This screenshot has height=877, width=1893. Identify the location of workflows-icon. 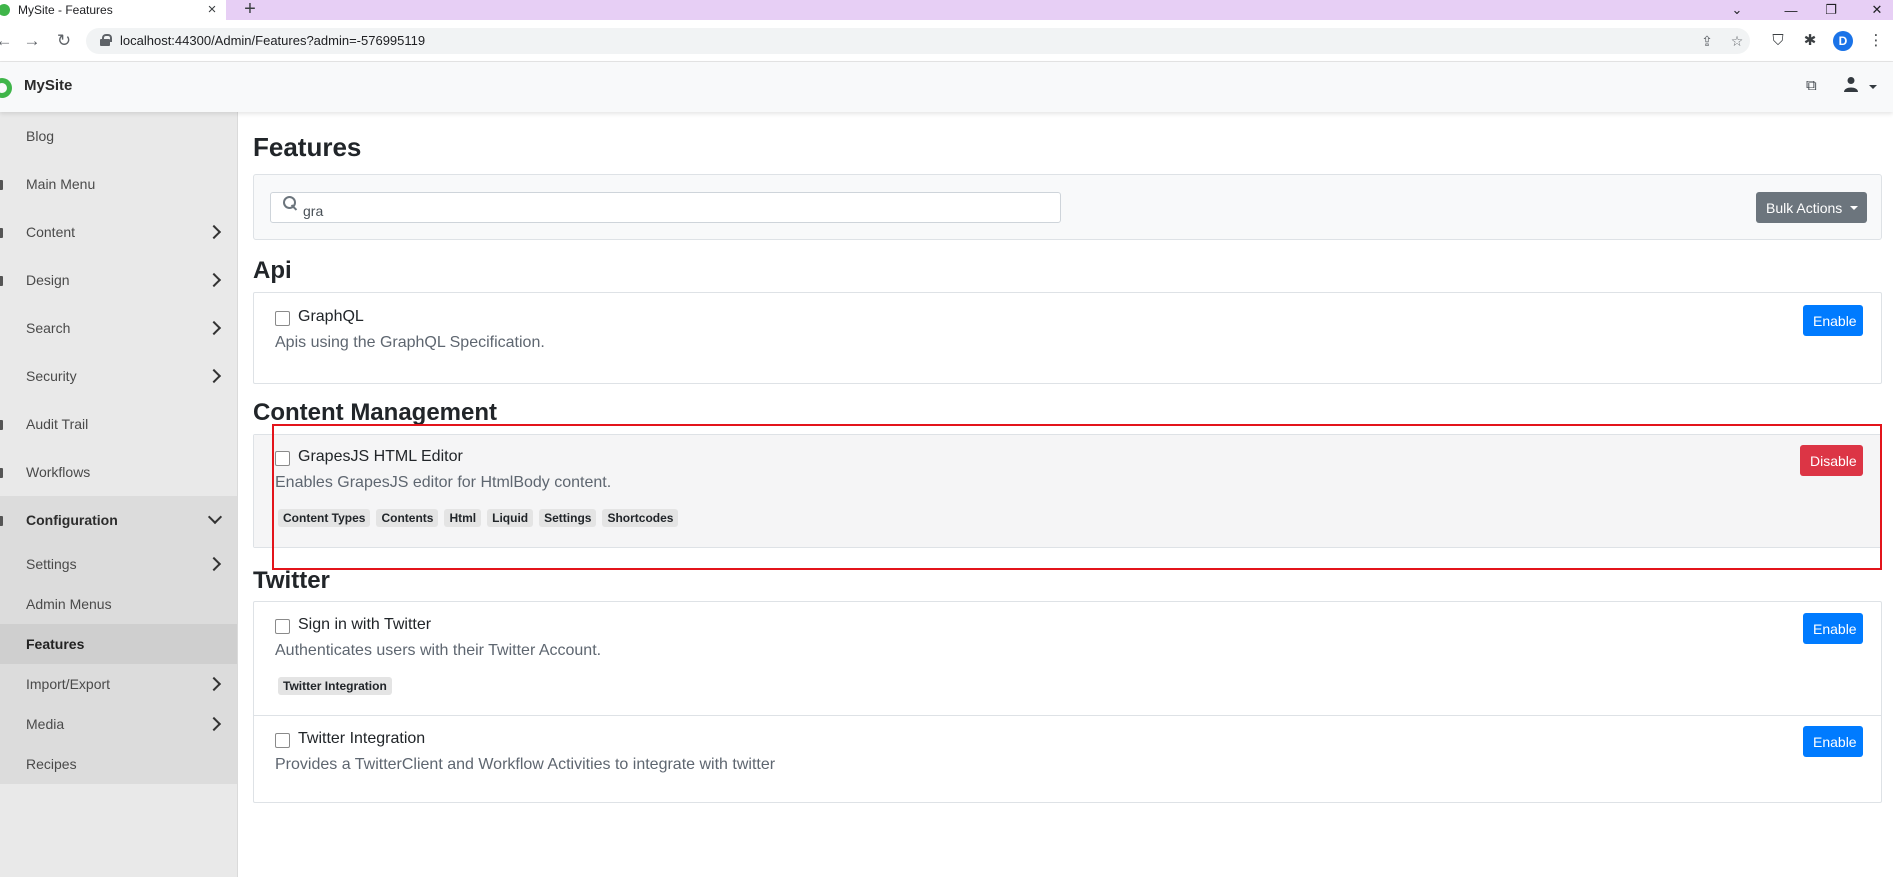
(1, 473).